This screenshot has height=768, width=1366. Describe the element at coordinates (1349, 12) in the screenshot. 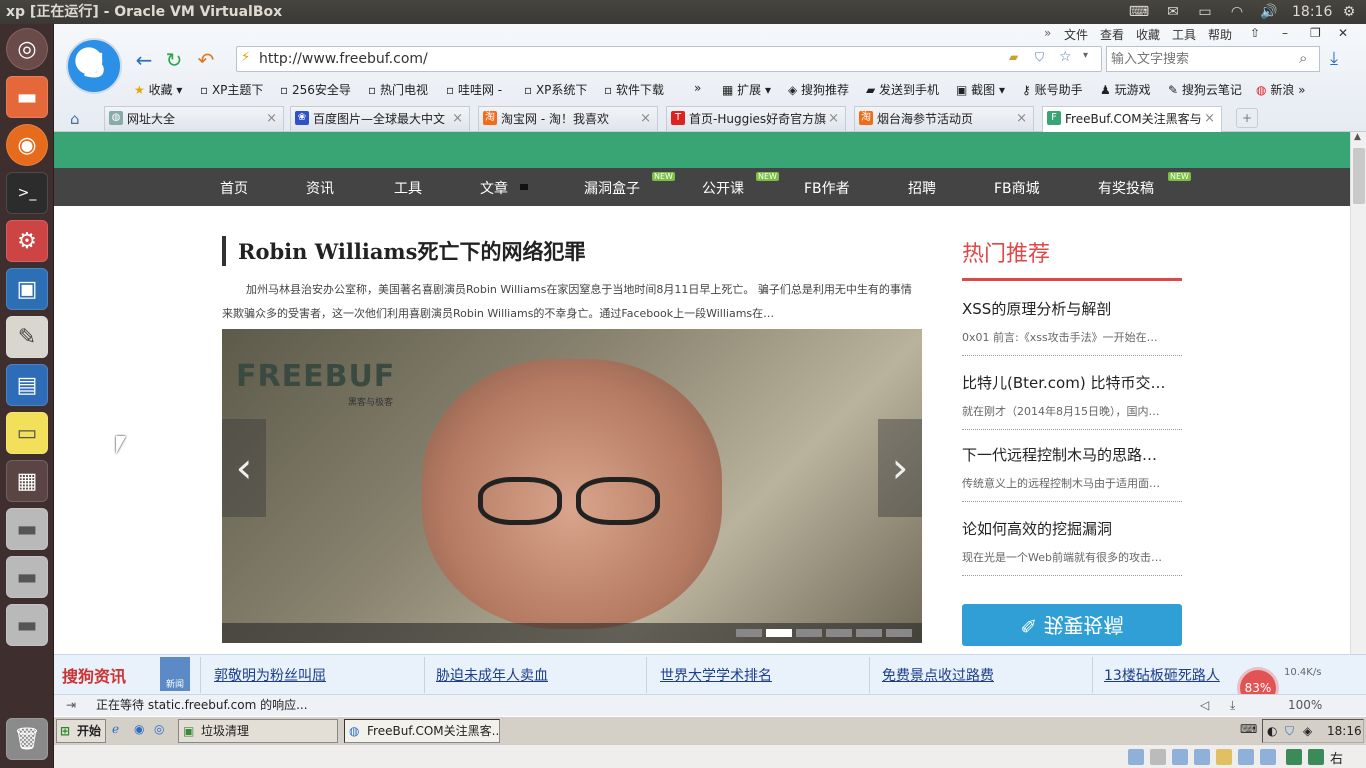

I see `gear-icon: ⚙` at that location.